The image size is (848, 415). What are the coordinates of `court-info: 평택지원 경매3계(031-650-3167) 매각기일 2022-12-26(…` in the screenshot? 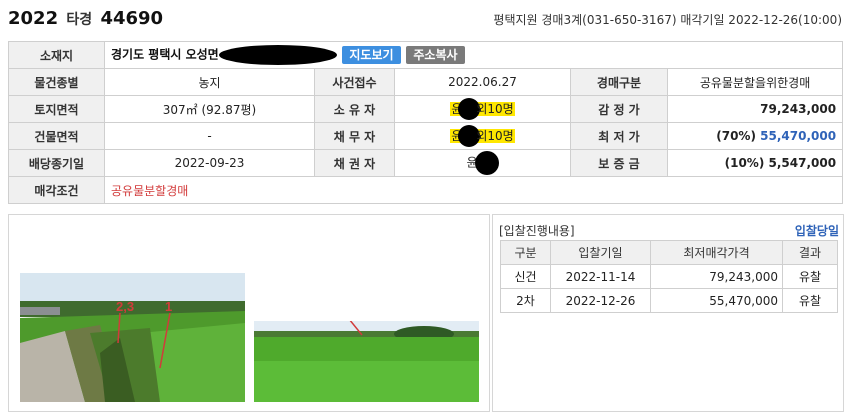 It's located at (667, 20).